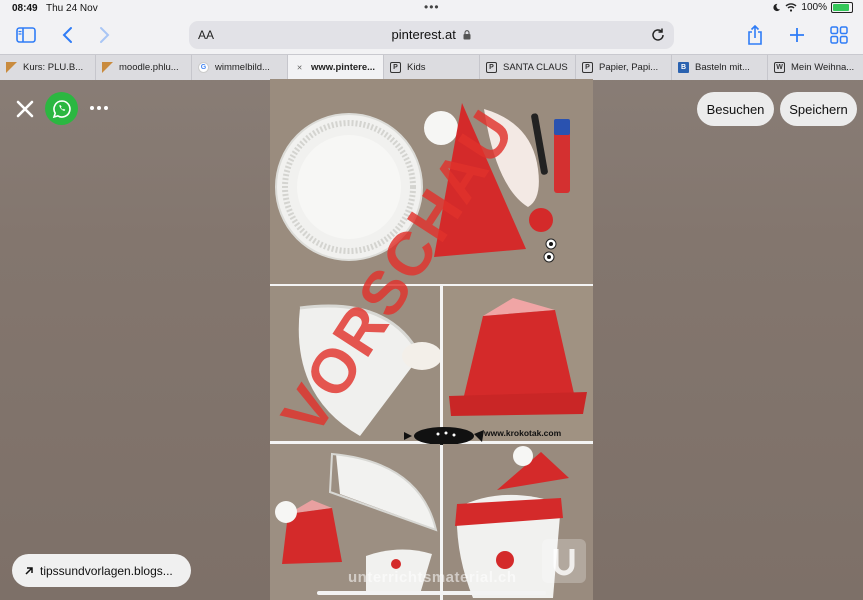  I want to click on red-hat-panel, so click(518, 363).